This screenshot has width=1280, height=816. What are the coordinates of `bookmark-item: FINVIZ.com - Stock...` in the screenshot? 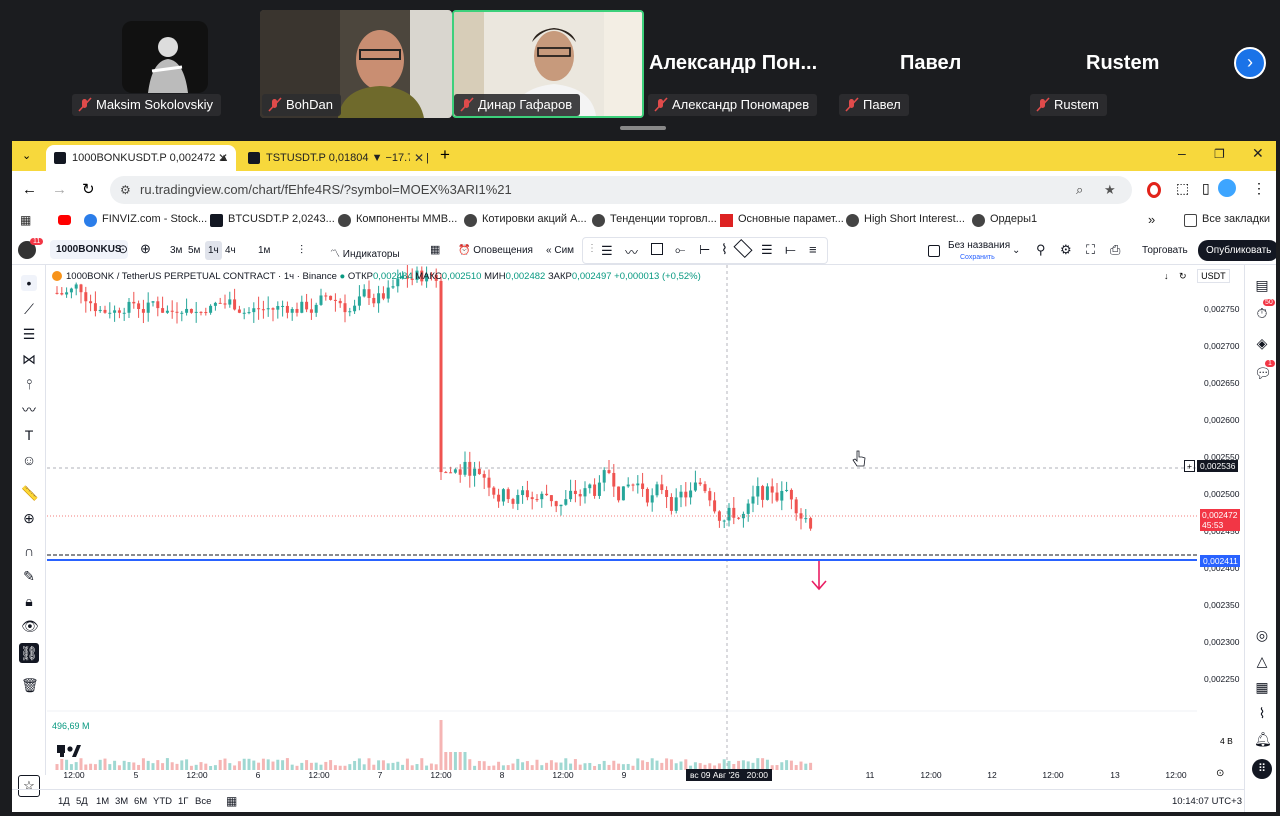 It's located at (145, 220).